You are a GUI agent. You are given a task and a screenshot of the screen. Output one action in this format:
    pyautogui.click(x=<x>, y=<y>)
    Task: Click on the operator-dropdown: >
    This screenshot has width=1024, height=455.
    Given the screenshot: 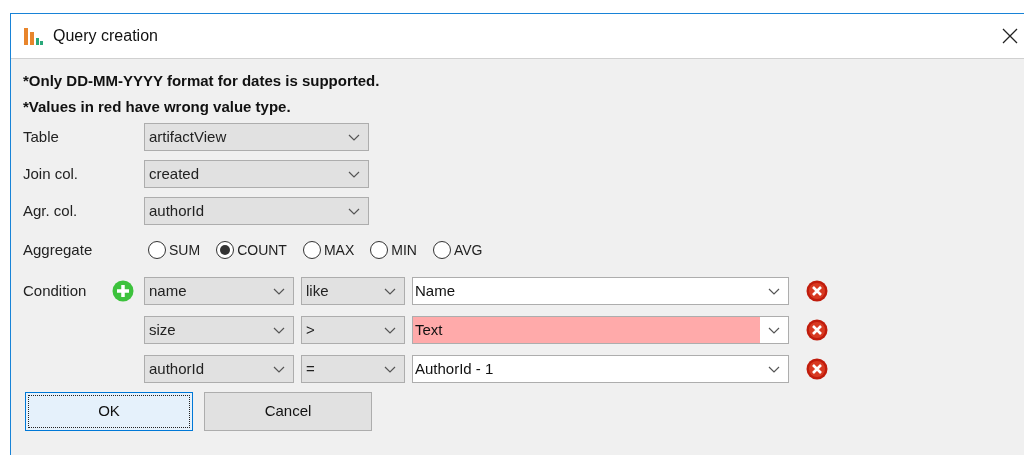 What is the action you would take?
    pyautogui.click(x=353, y=330)
    